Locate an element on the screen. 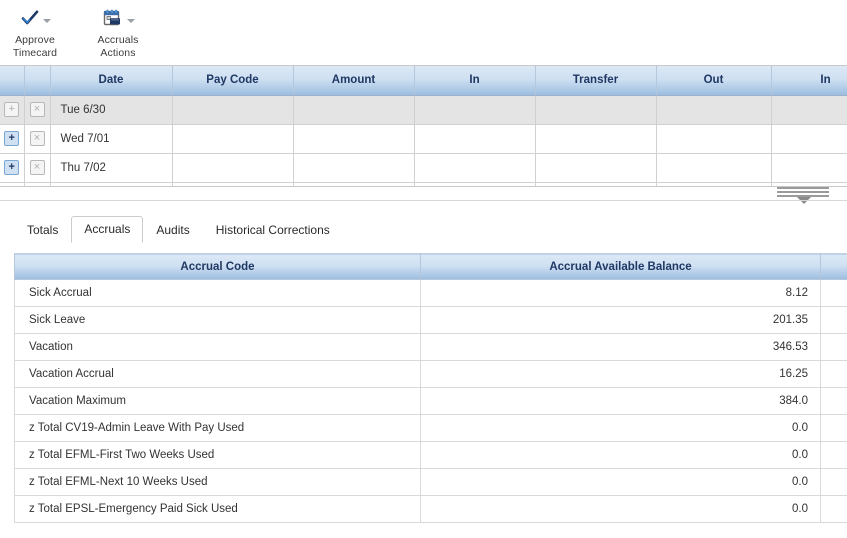  accrual-balance-cell: 16.25 is located at coordinates (620, 374).